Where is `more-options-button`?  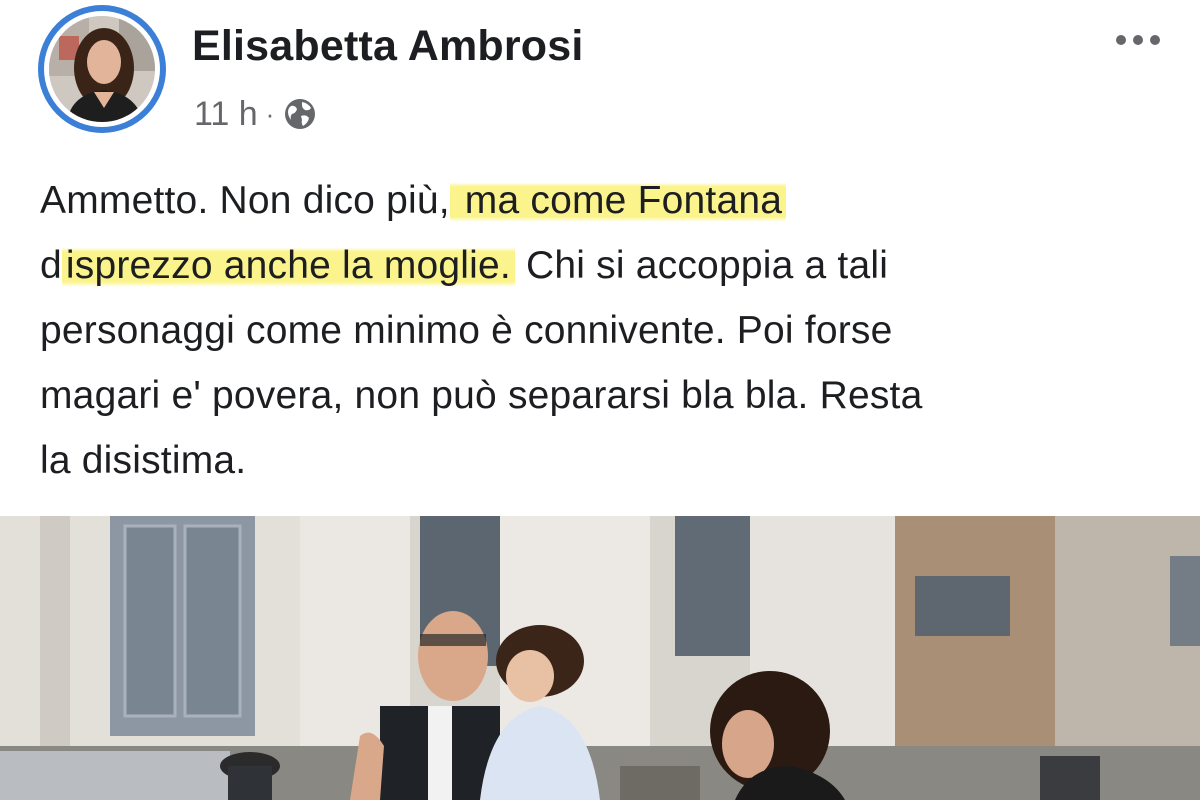 more-options-button is located at coordinates (1138, 40).